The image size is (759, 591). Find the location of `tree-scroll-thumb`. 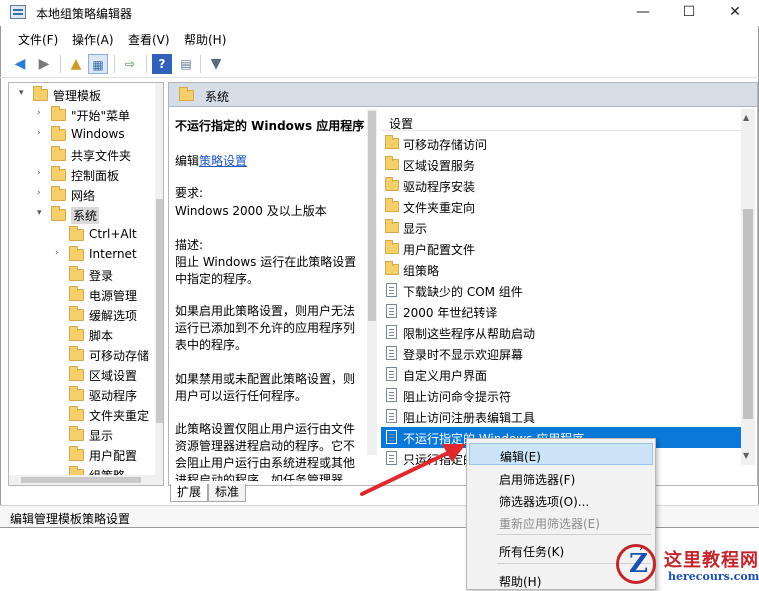

tree-scroll-thumb is located at coordinates (159, 311).